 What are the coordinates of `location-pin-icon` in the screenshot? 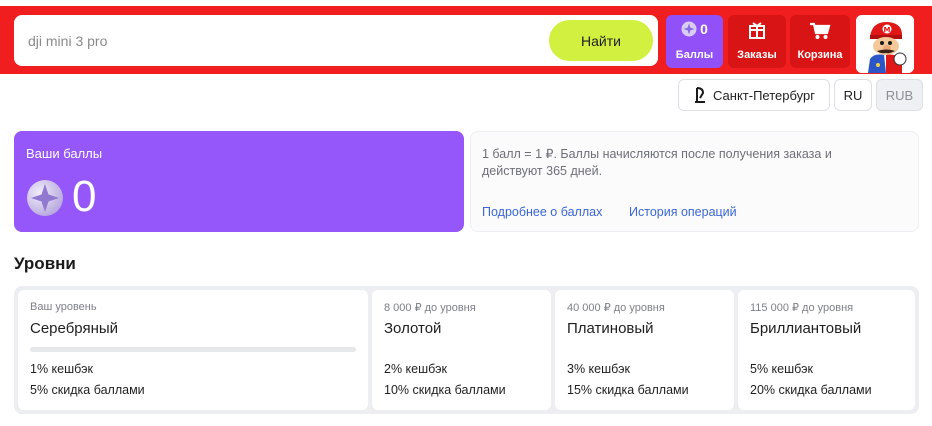 It's located at (700, 95).